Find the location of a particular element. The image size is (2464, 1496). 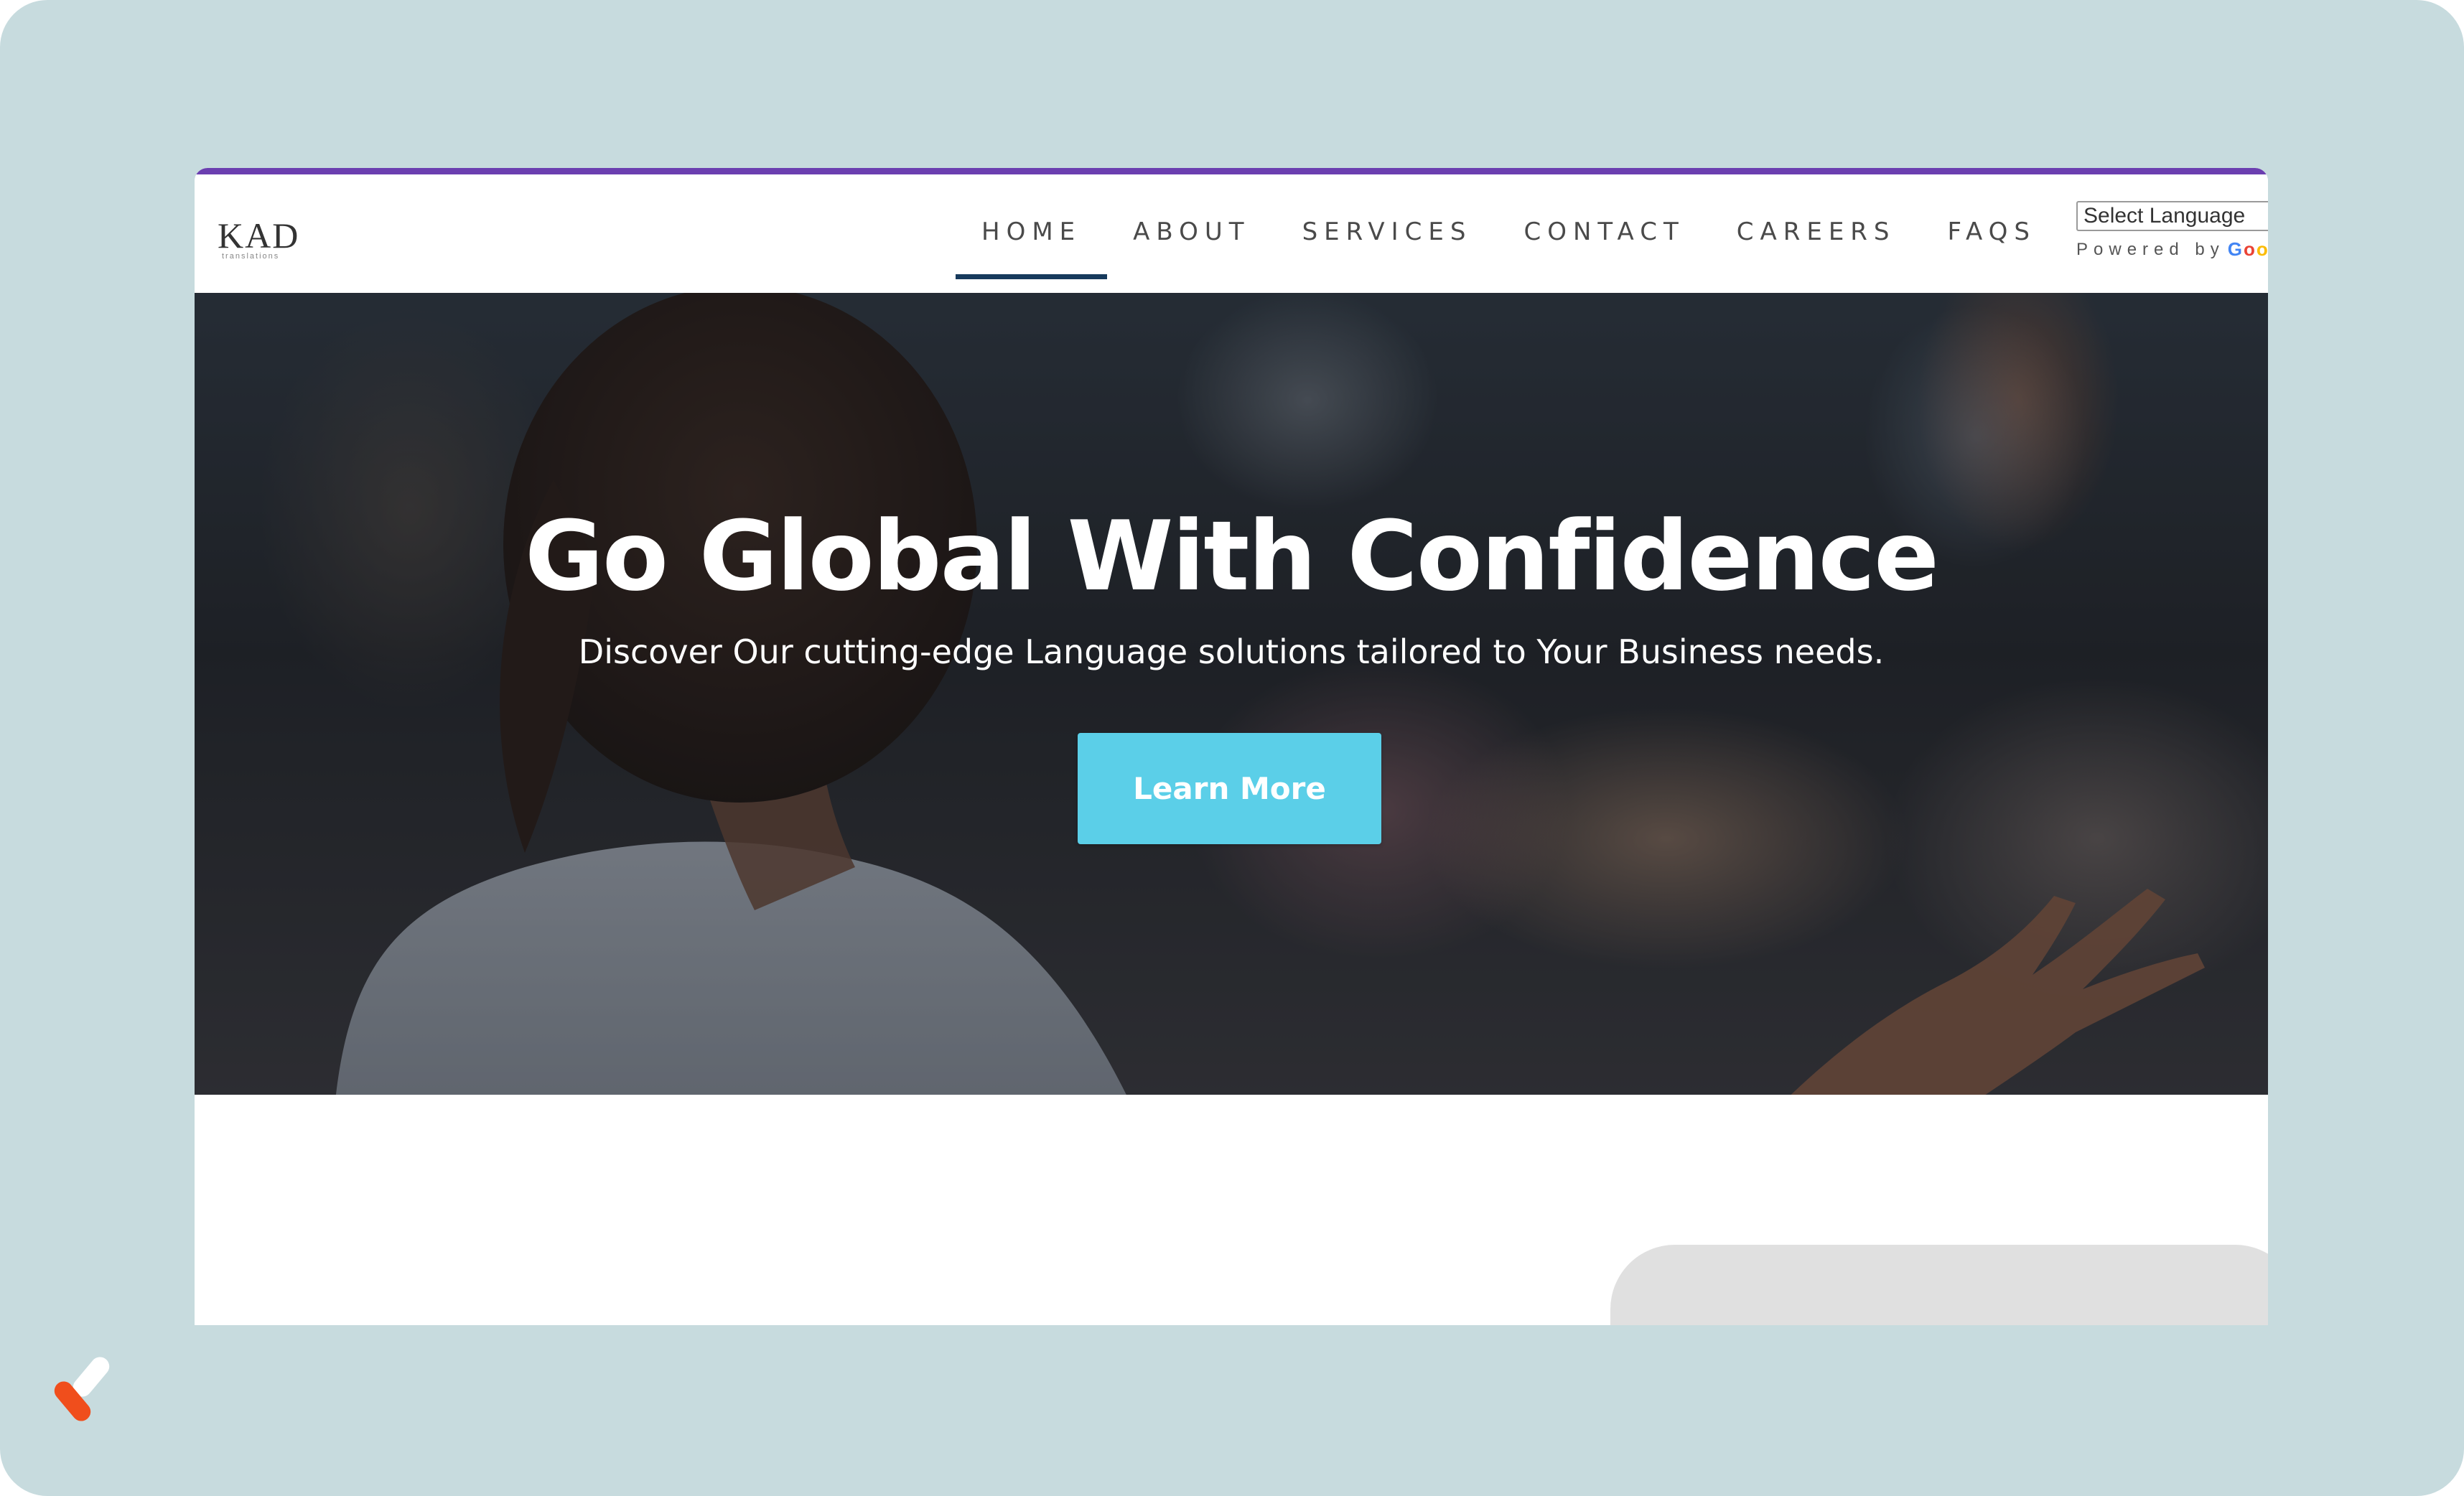

main-nav: HOME ABOUT SERVICES CONTACT CAREERS FAQS is located at coordinates (1509, 232).